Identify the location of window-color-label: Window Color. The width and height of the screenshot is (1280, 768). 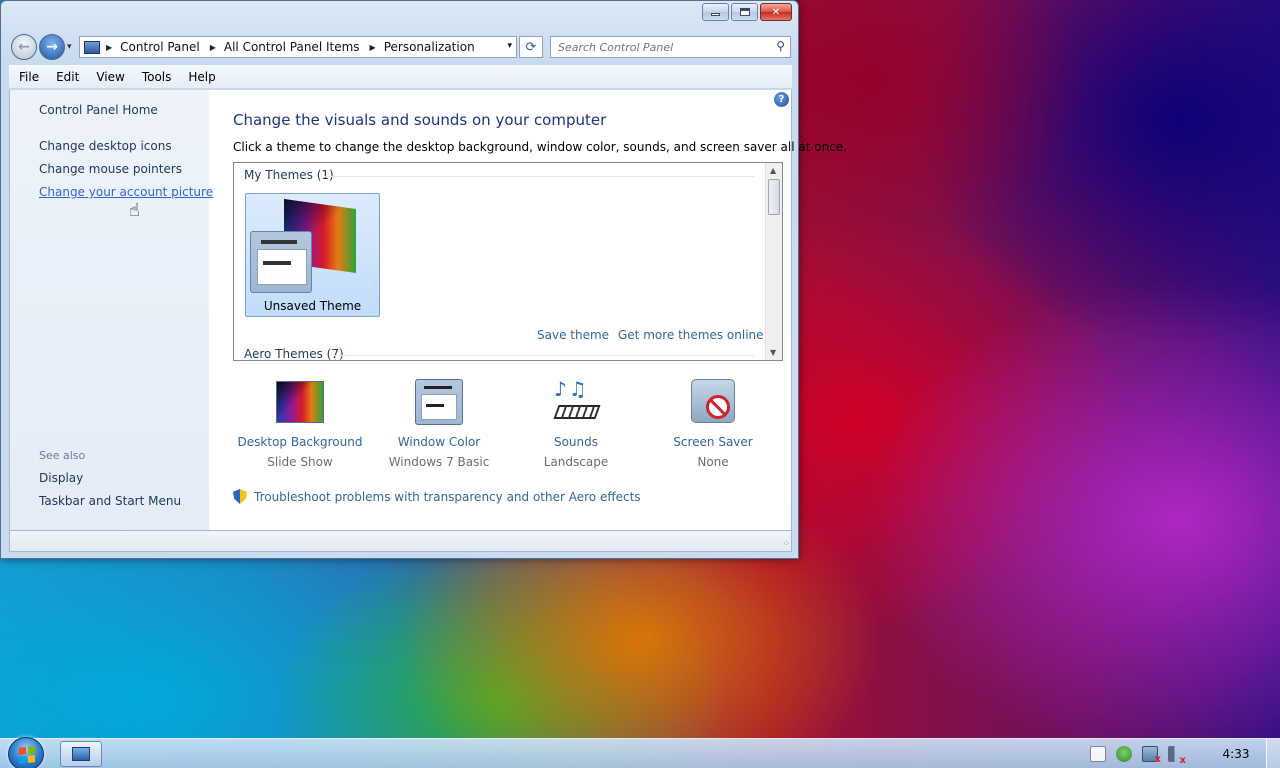
(439, 442).